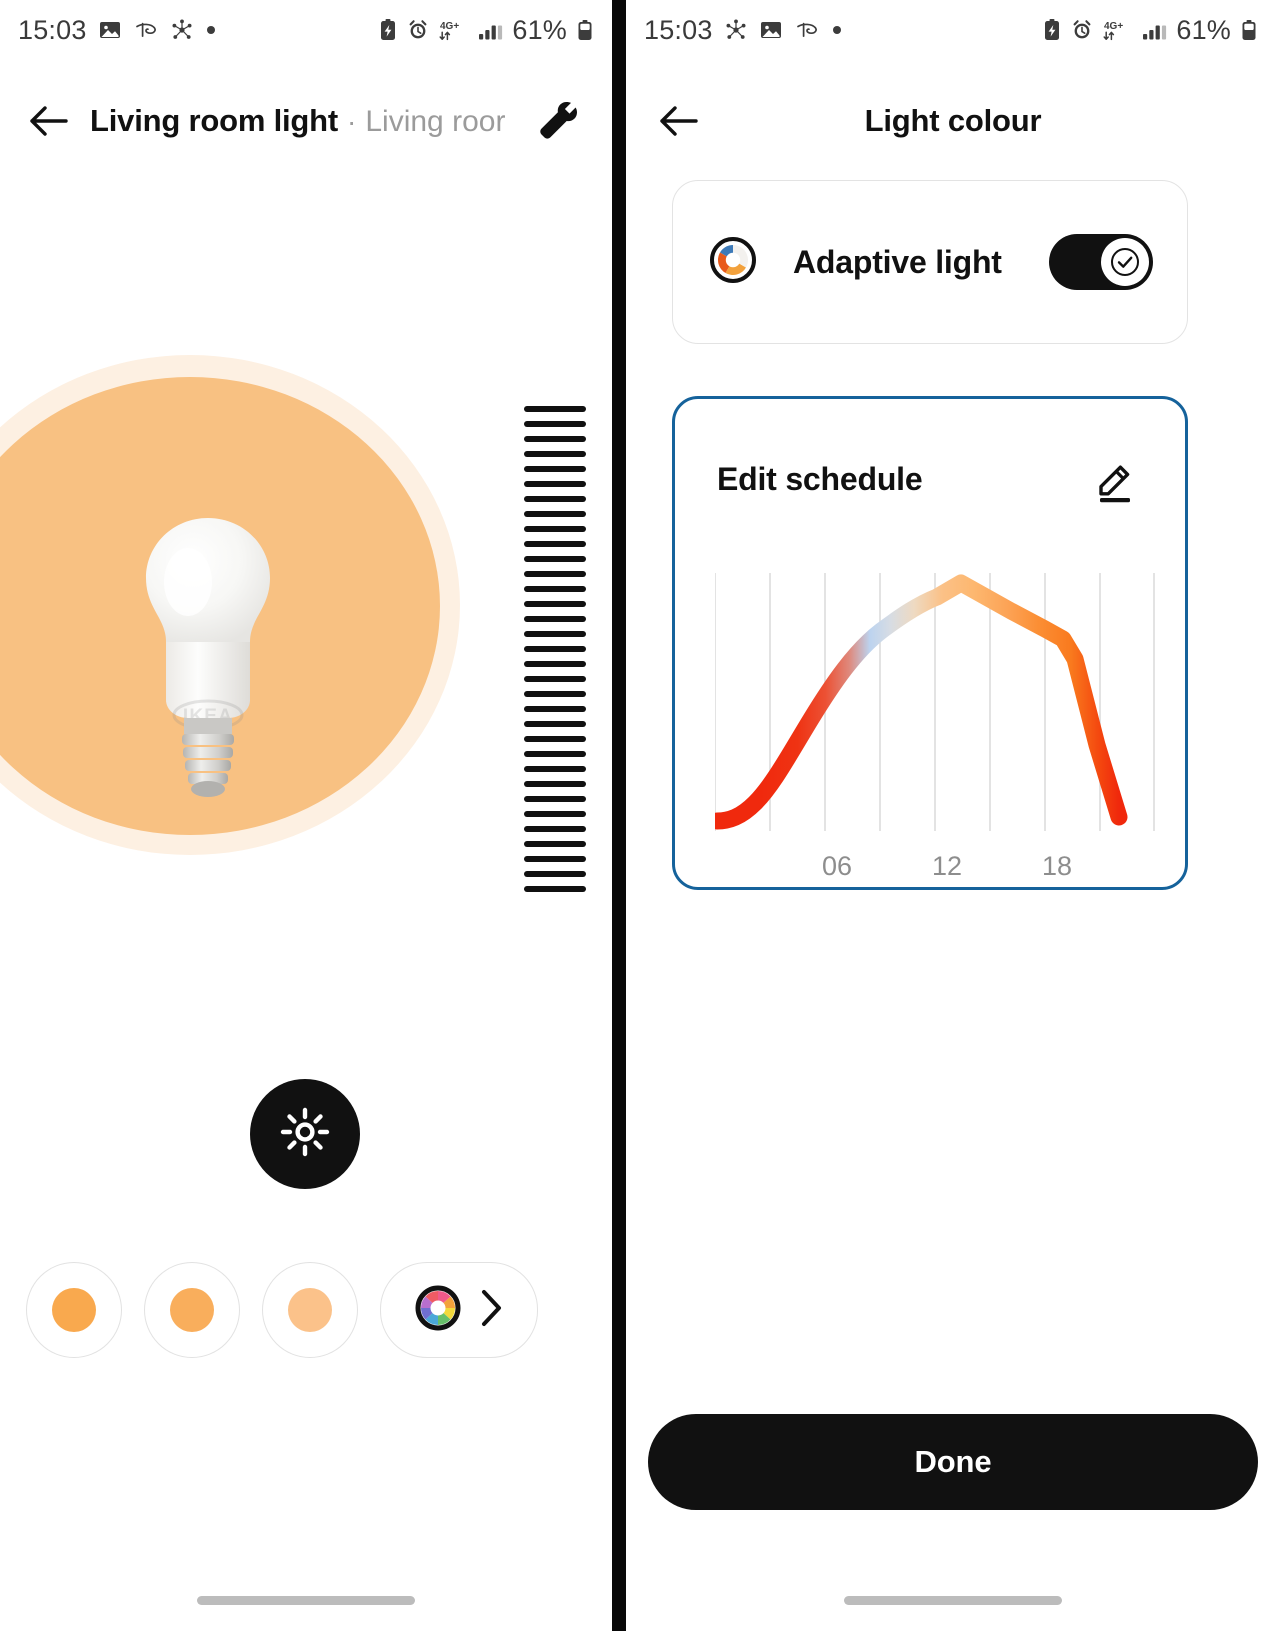  What do you see at coordinates (306, 30) in the screenshot?
I see `status-bar-left: 15:03 4G+ 61%` at bounding box center [306, 30].